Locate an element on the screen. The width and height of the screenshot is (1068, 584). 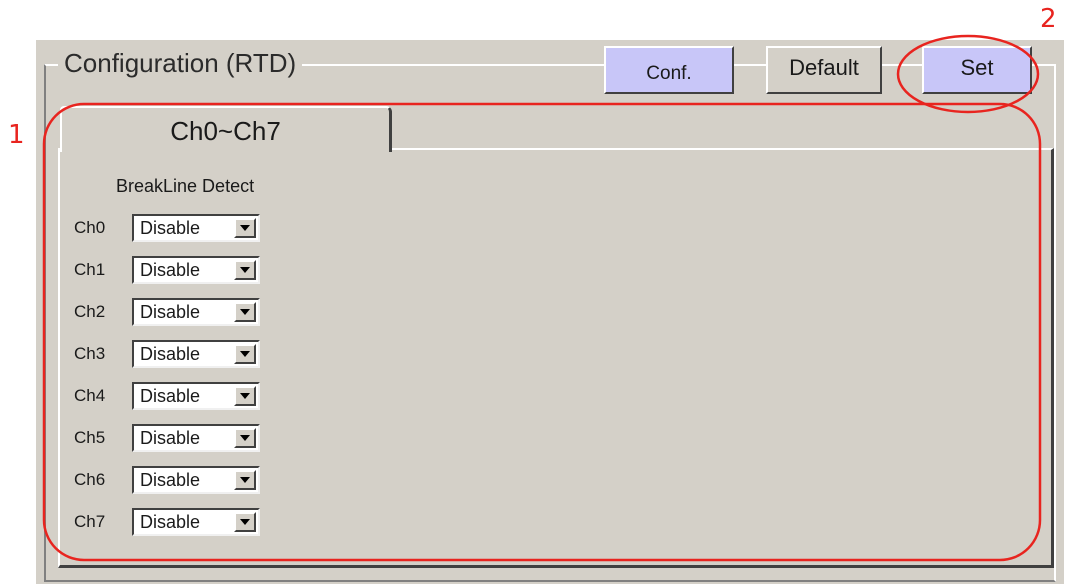
channel-label: Ch7 is located at coordinates (90, 521).